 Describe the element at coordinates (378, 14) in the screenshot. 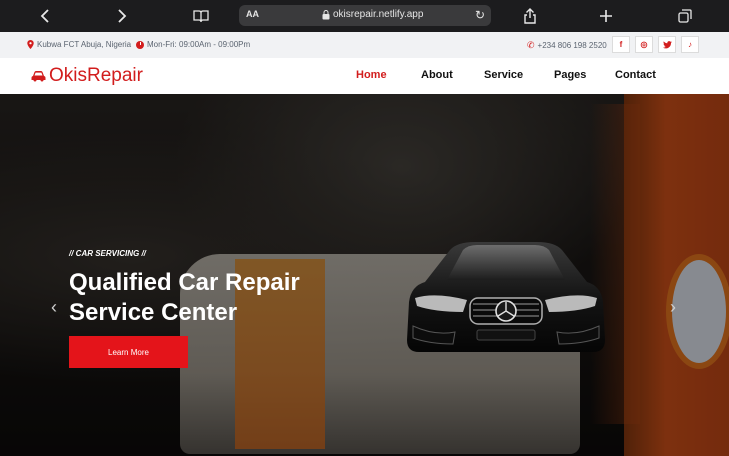

I see `url-text: okisrepair.netlify.app` at that location.